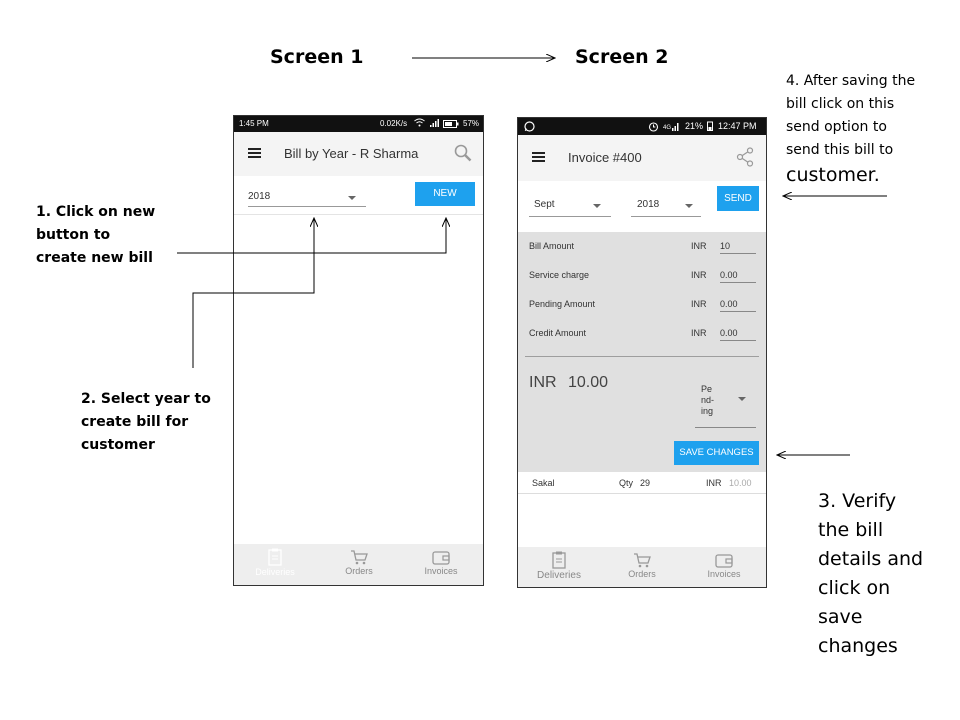 This screenshot has height=720, width=960. I want to click on month-dropdown: Sept, so click(570, 208).